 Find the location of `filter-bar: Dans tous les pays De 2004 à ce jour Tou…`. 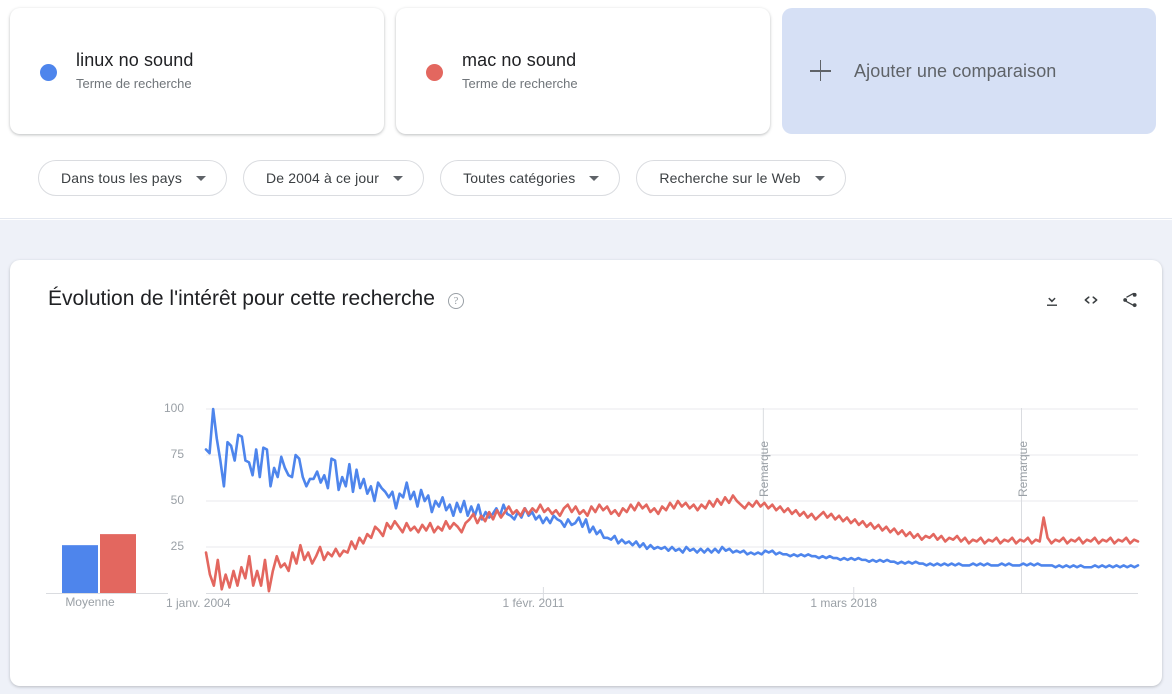

filter-bar: Dans tous les pays De 2004 à ce jour Tou… is located at coordinates (442, 178).